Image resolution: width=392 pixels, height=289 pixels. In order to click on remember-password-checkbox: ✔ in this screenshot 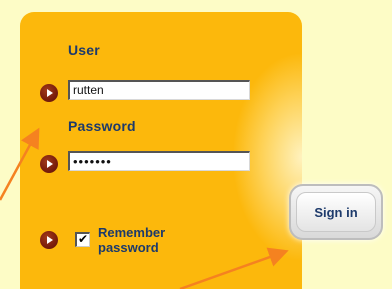, I will do `click(82, 239)`.